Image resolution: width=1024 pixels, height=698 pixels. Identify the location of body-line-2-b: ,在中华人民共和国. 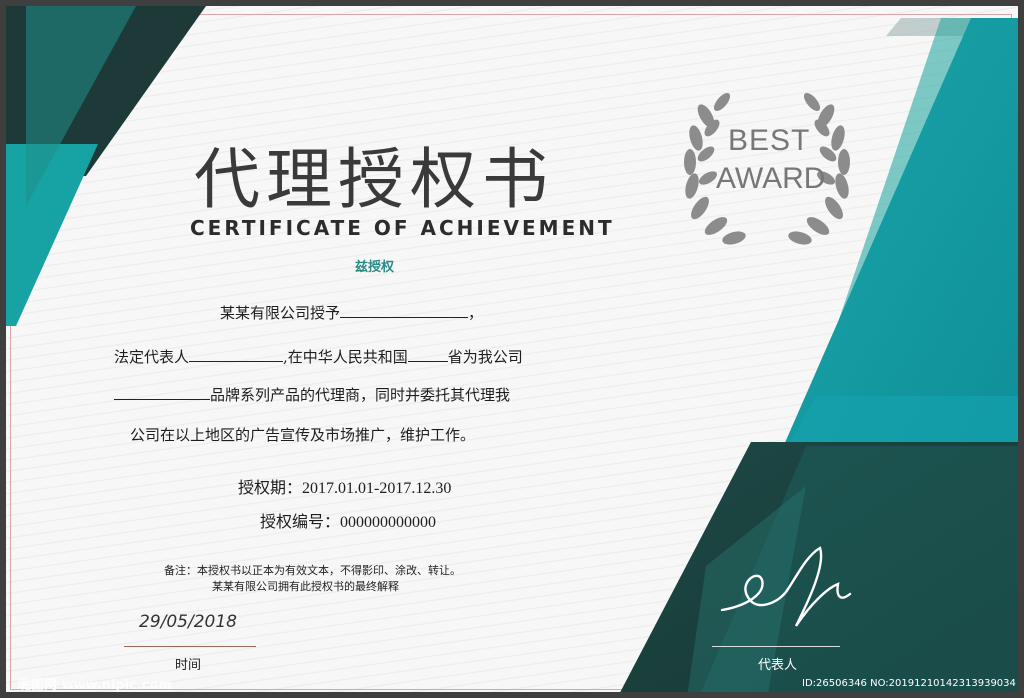
(345, 357).